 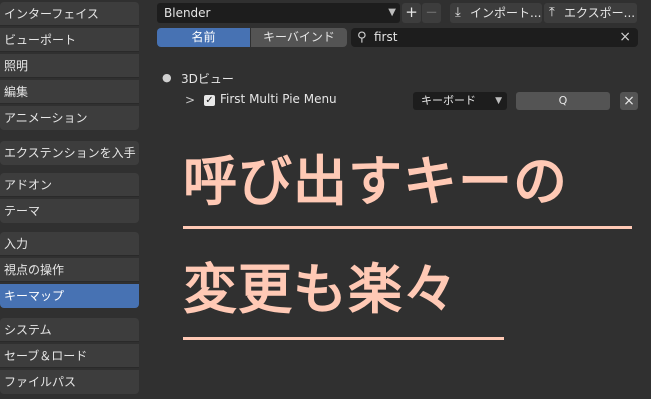 What do you see at coordinates (278, 99) in the screenshot?
I see `keymap-item-name: First Multi Pie Menu` at bounding box center [278, 99].